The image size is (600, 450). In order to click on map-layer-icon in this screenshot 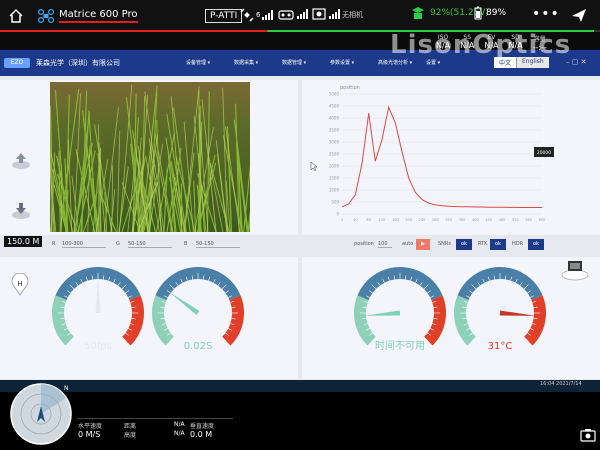, I will do `click(575, 270)`.